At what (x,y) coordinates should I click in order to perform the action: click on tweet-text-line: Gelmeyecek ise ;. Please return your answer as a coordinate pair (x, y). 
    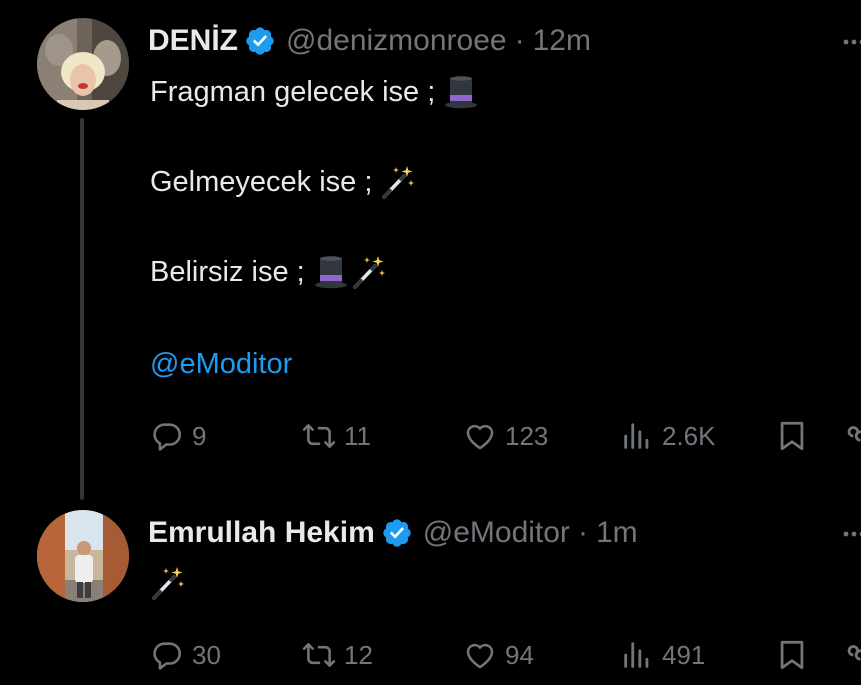
    Looking at the image, I should click on (283, 182).